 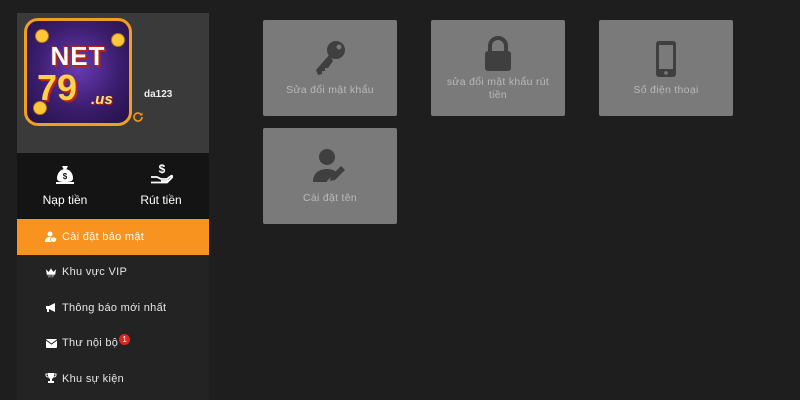 I want to click on logo-text-us: .us, so click(x=102, y=99).